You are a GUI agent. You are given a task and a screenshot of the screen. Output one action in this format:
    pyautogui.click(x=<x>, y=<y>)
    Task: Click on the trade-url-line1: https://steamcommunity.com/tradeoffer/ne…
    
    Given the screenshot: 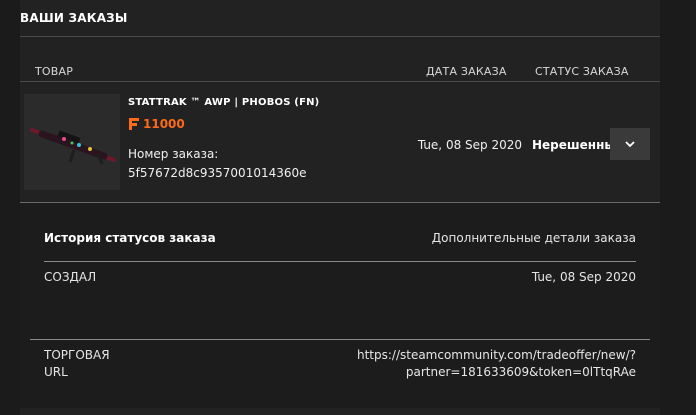 What is the action you would take?
    pyautogui.click(x=496, y=355)
    